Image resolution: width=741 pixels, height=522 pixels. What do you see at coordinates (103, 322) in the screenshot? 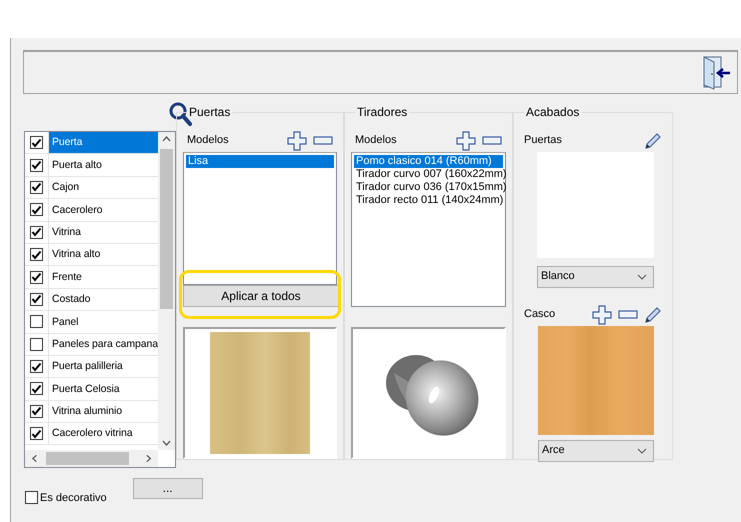
I see `list-item: Panel` at bounding box center [103, 322].